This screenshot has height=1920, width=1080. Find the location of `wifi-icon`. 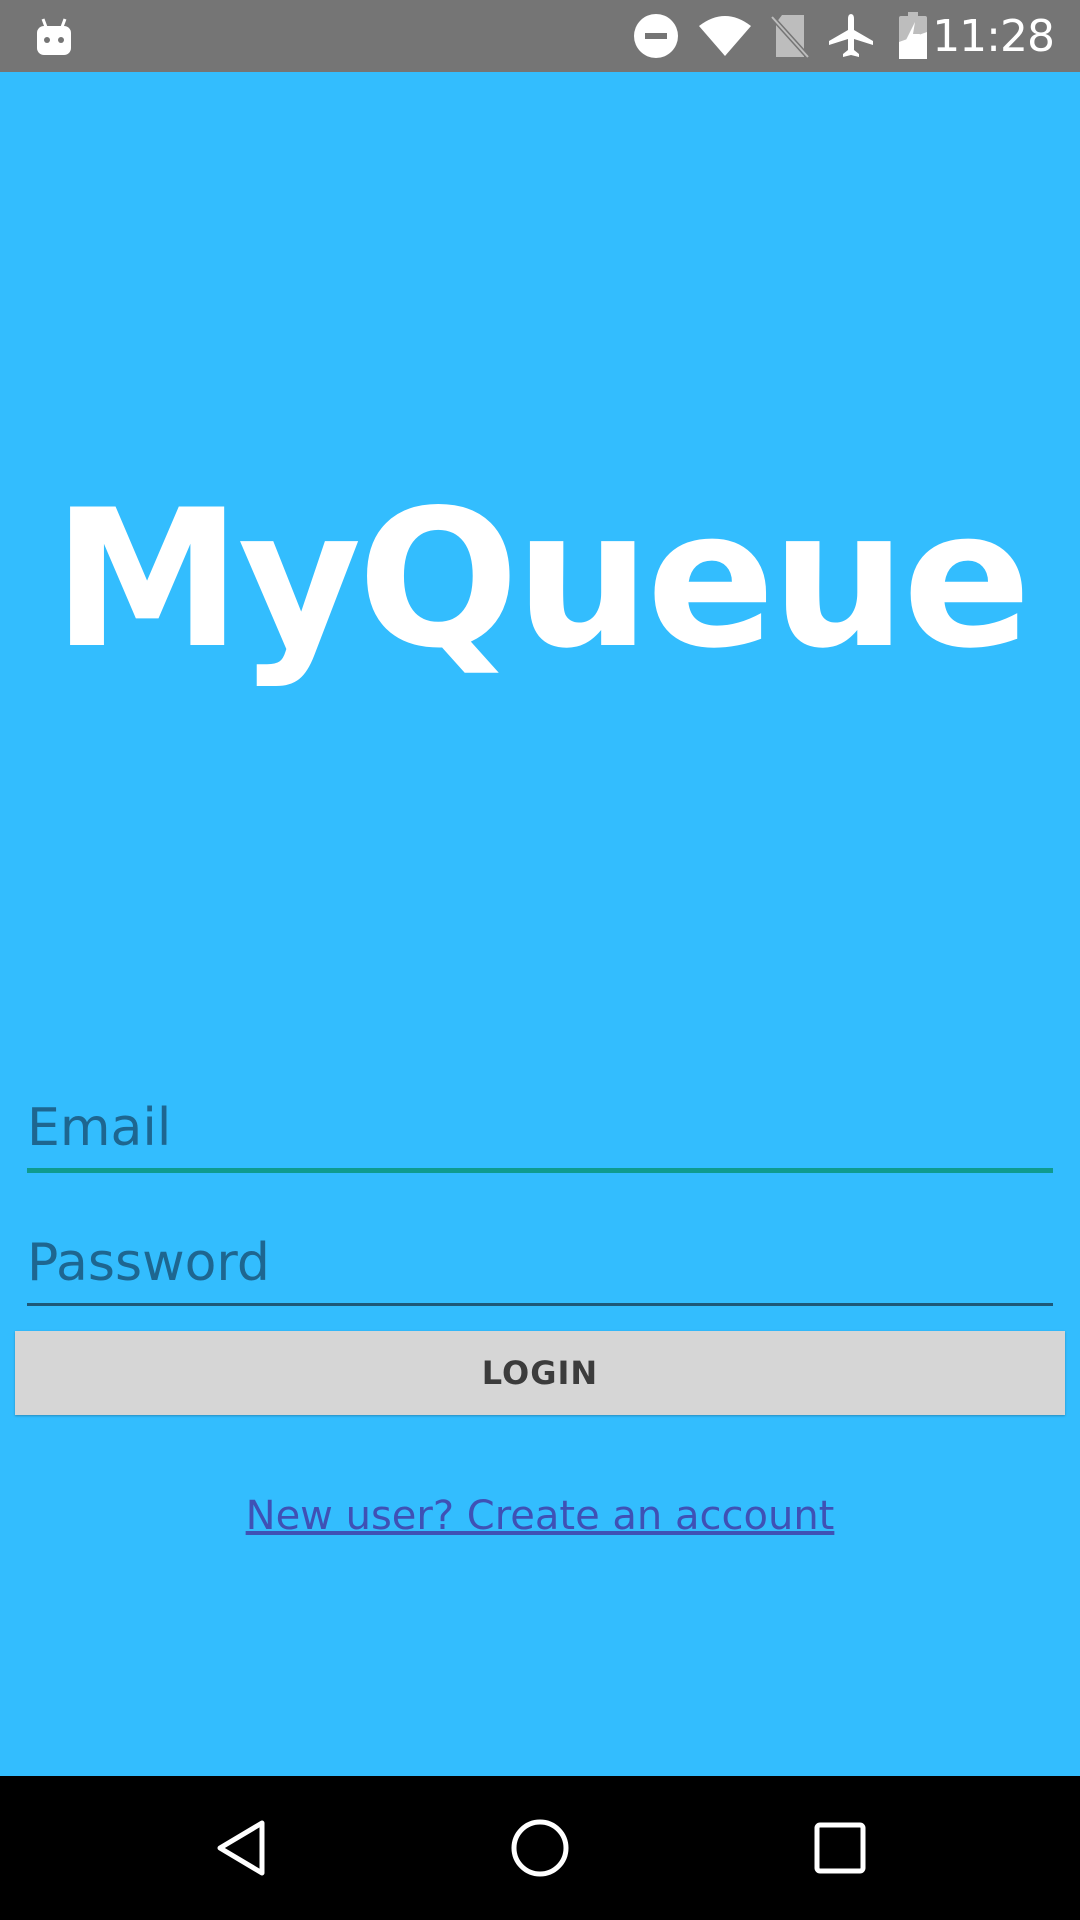

wifi-icon is located at coordinates (725, 36).